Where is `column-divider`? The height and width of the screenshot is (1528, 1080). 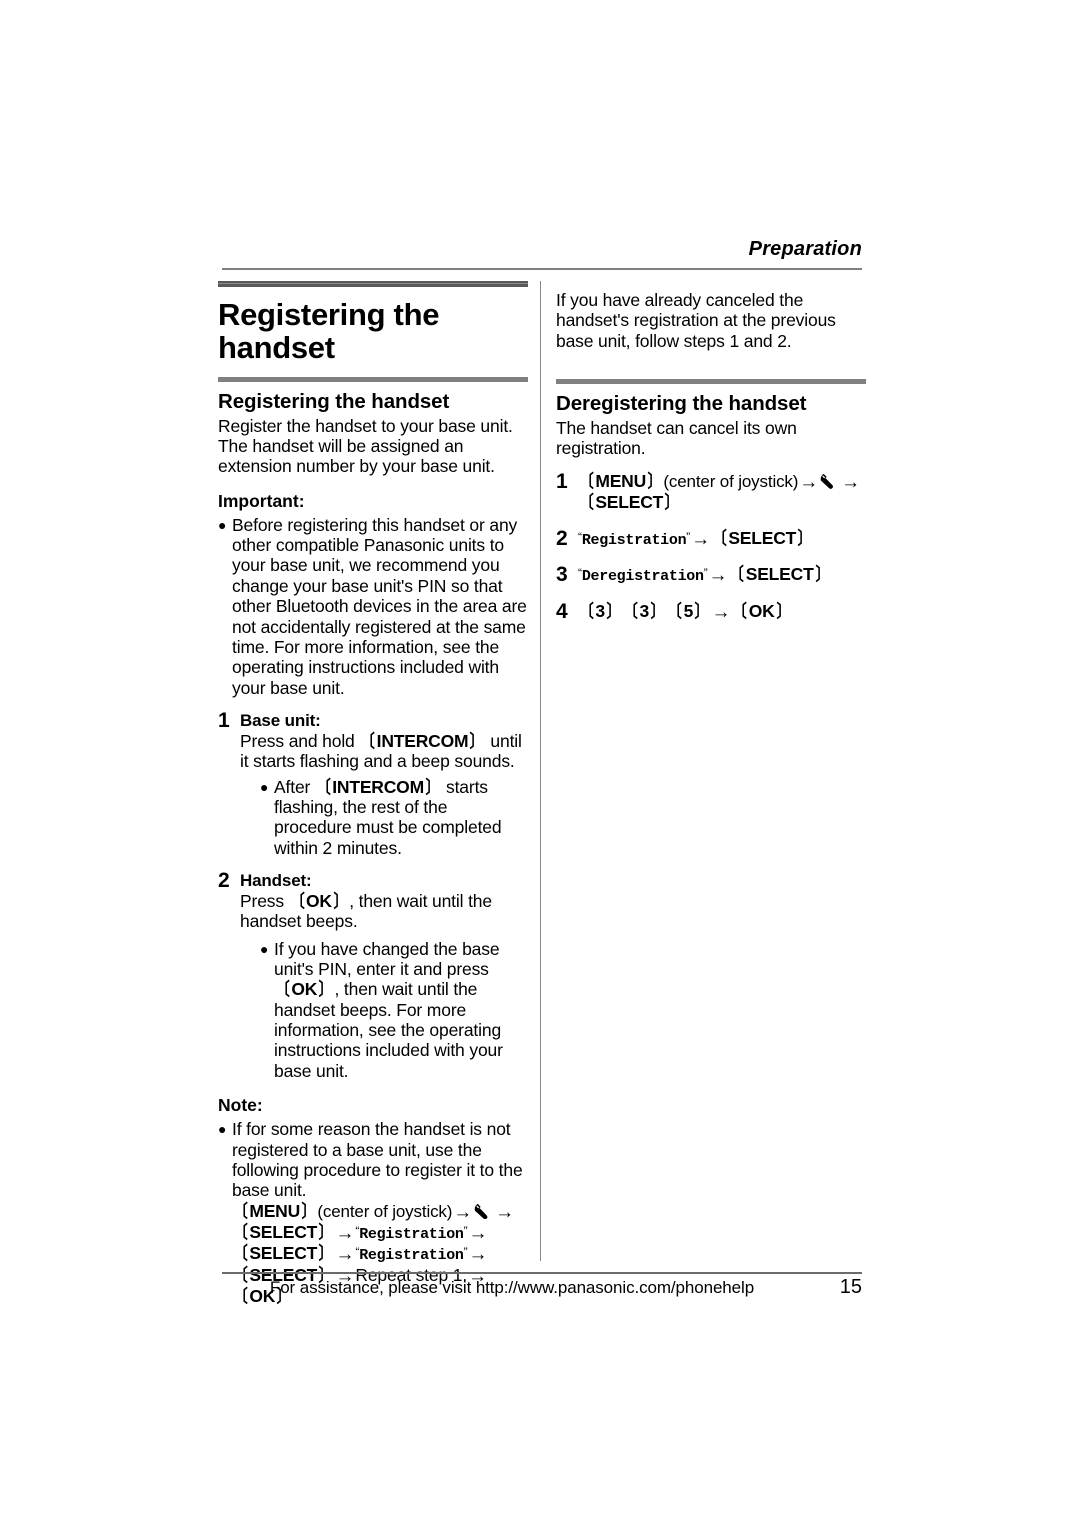
column-divider is located at coordinates (540, 771).